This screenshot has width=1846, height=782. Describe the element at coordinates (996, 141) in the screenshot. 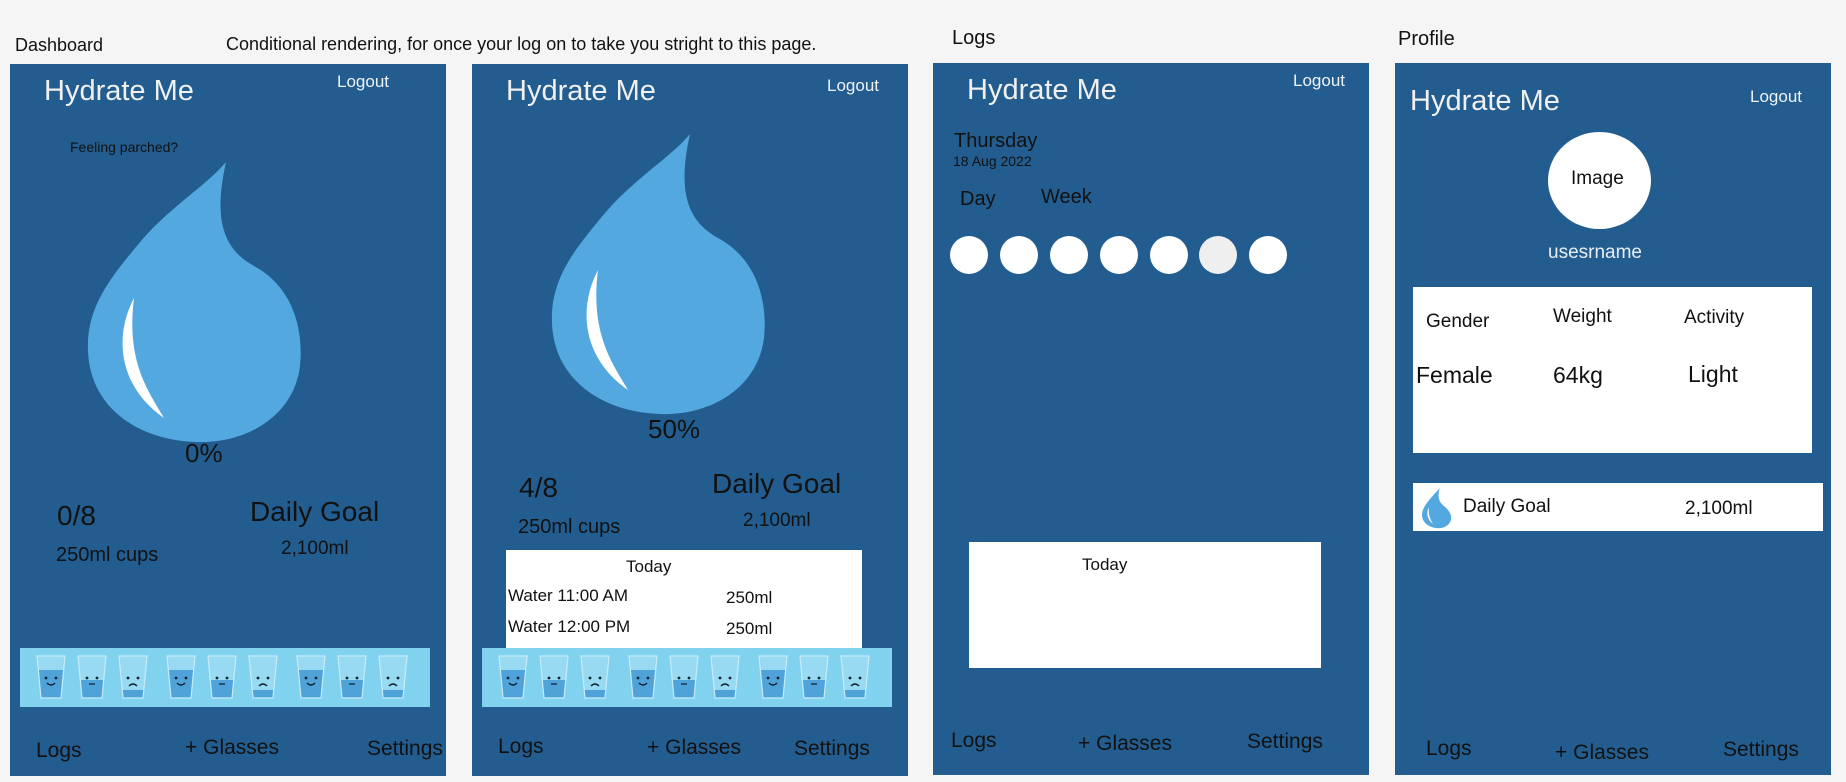

I see `day-name: Thursday` at that location.